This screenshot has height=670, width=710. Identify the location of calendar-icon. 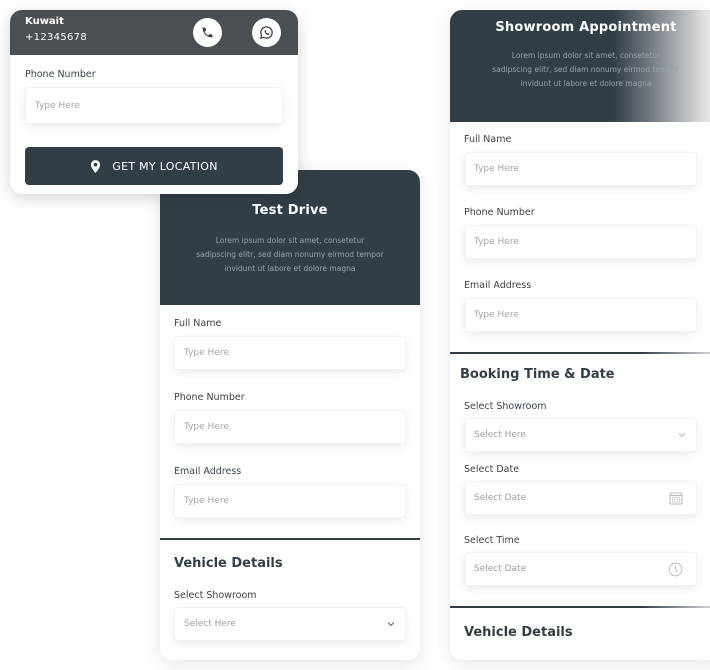
(676, 498).